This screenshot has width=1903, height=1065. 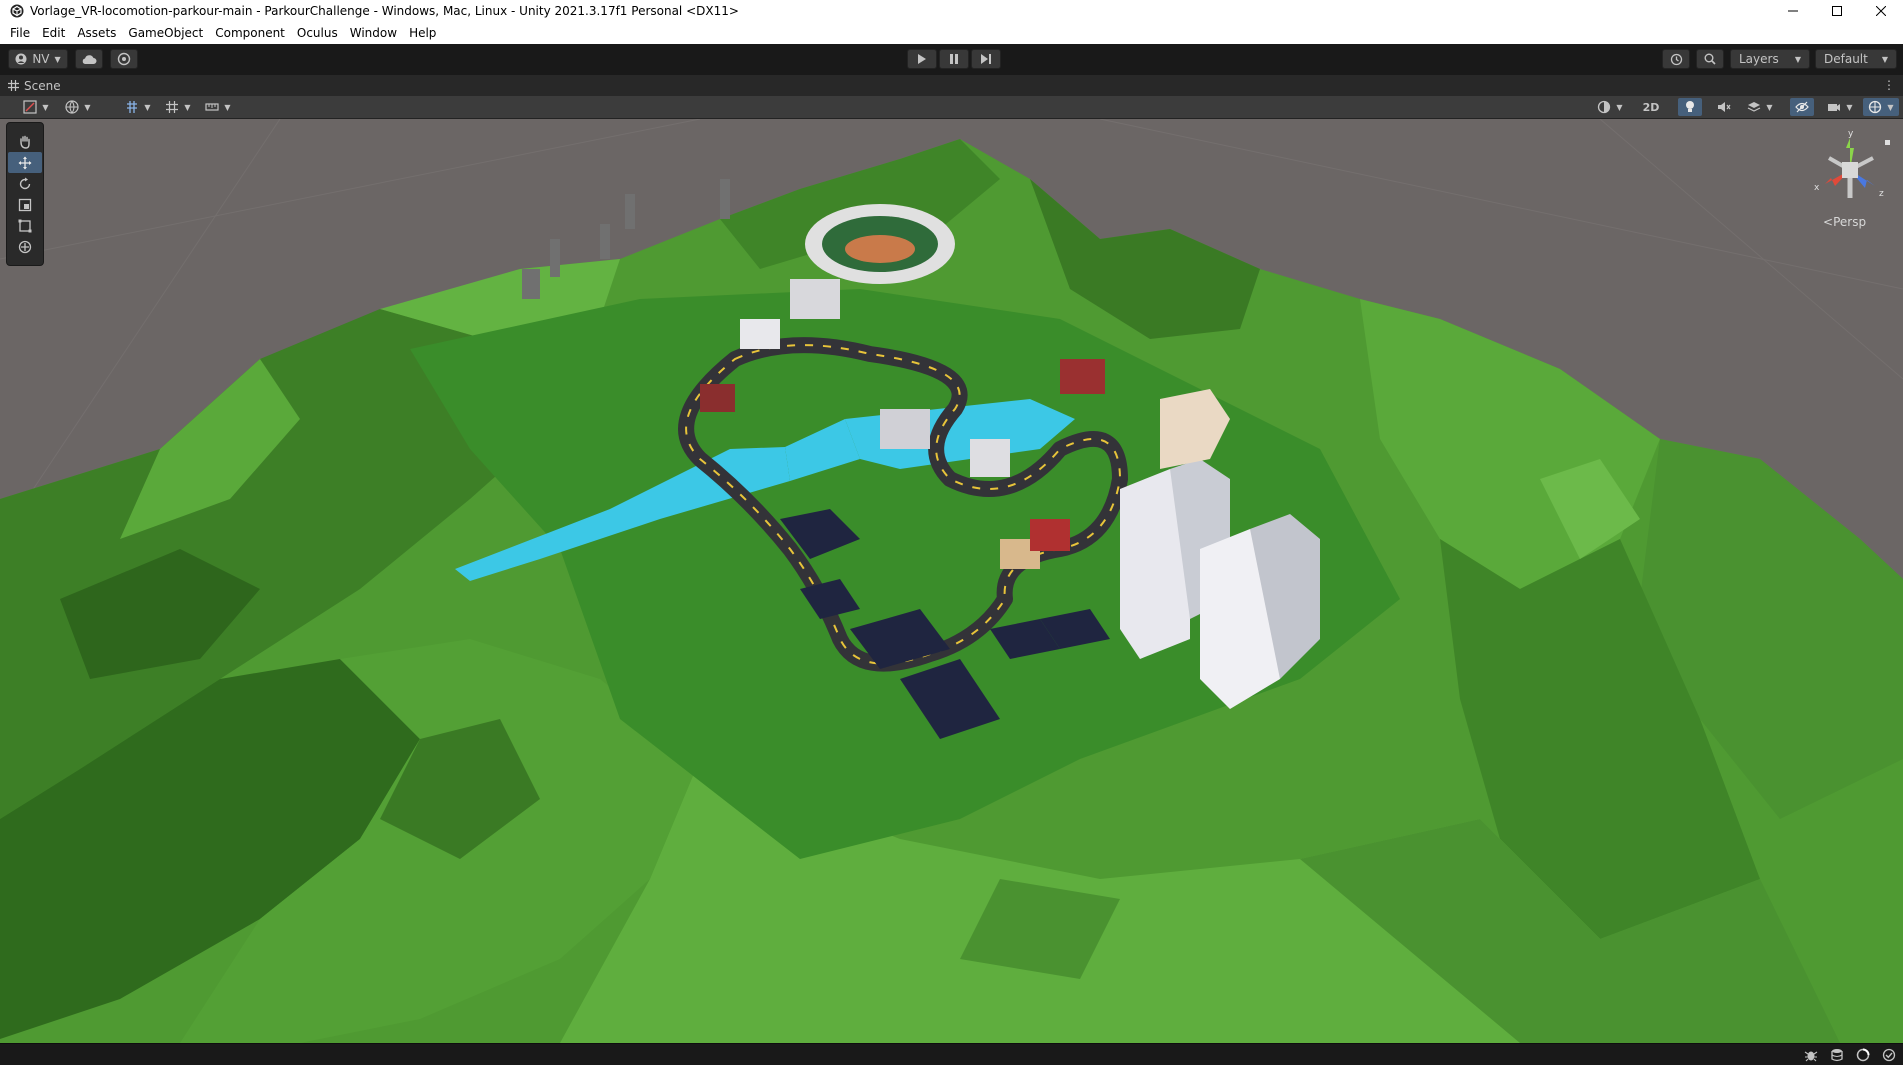 I want to click on rect-transform-icon, so click(x=25, y=225).